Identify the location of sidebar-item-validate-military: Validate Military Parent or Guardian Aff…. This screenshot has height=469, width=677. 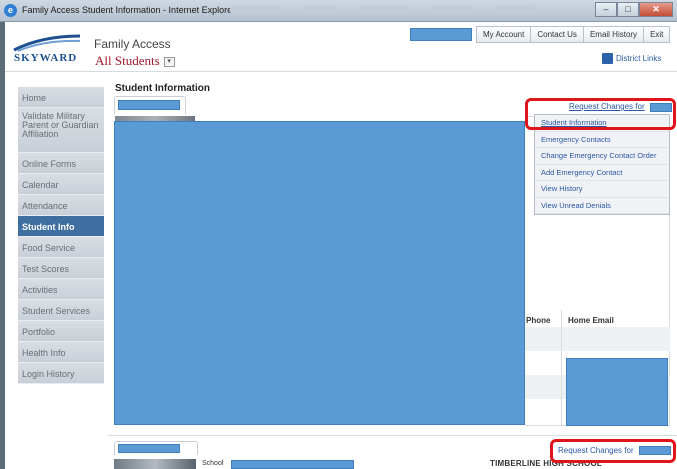
(61, 130).